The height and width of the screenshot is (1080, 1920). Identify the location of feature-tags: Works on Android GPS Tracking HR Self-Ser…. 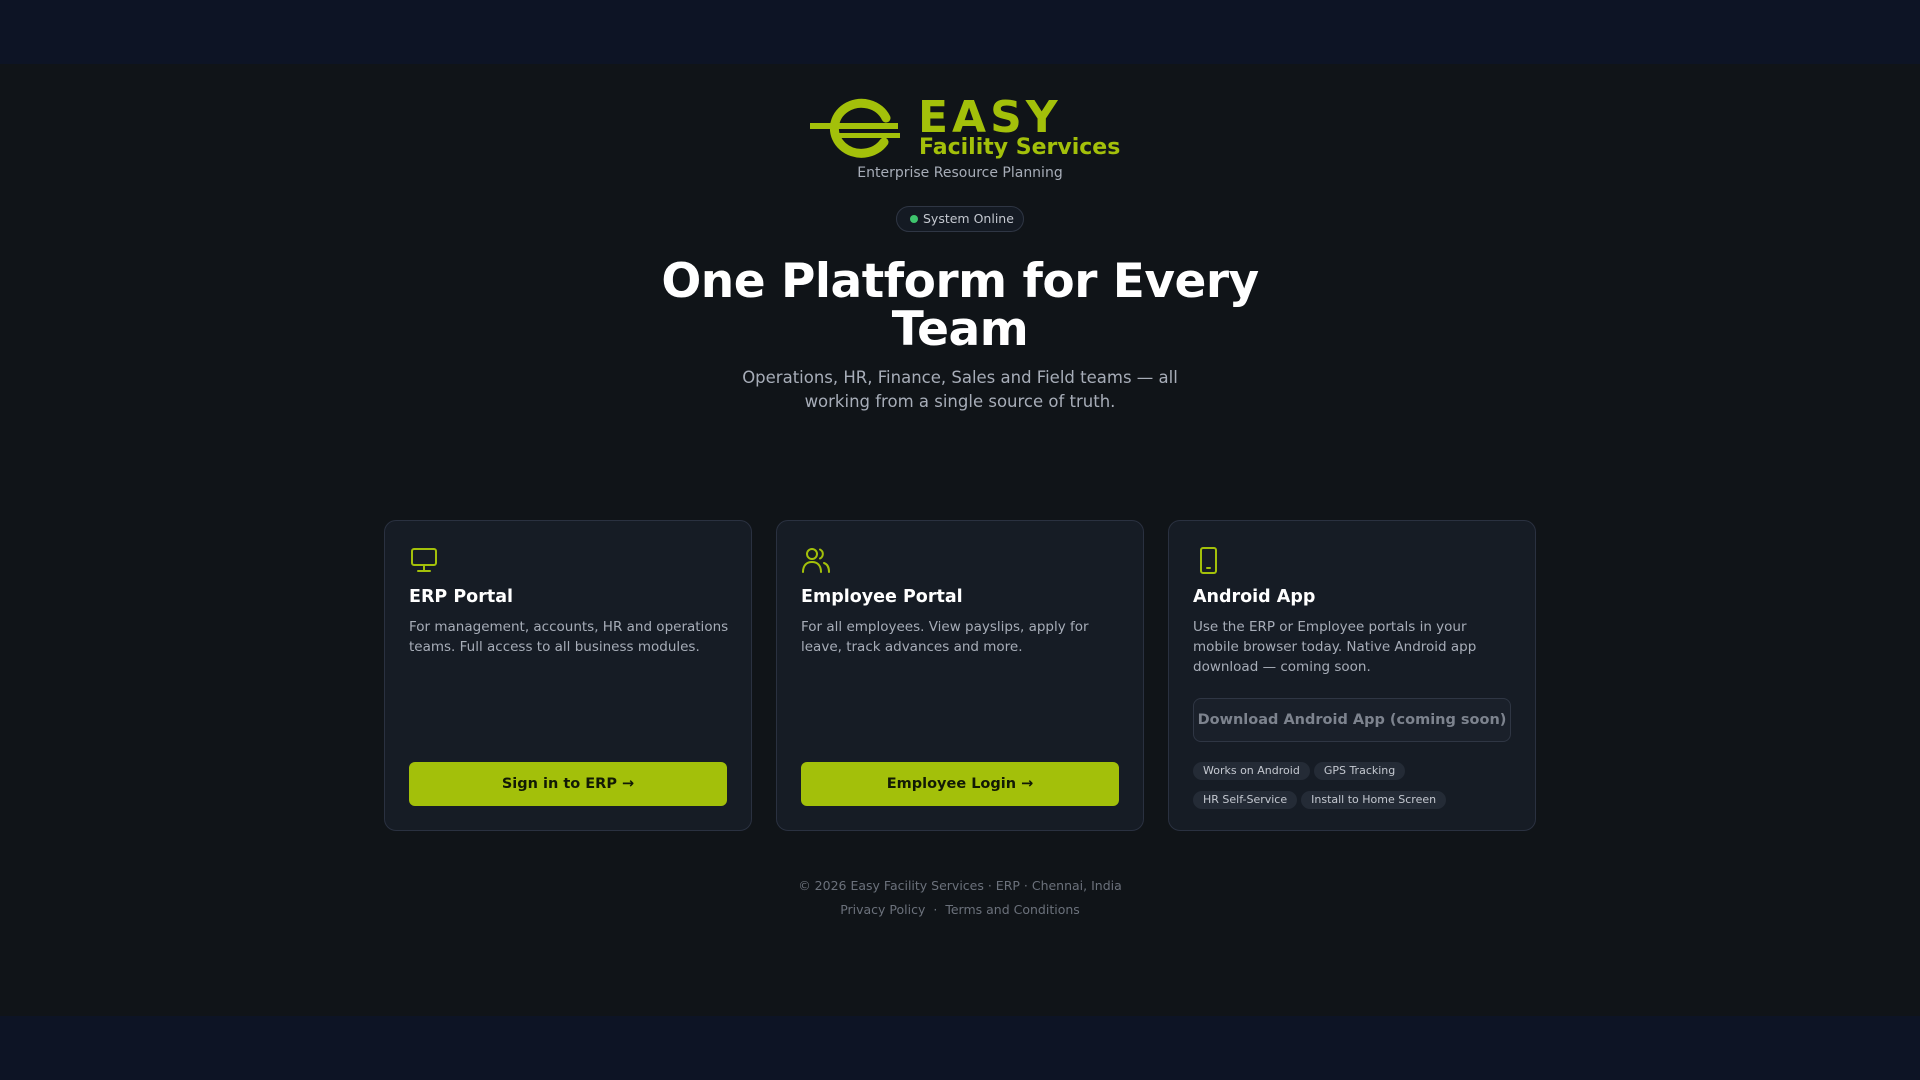
(1358, 788).